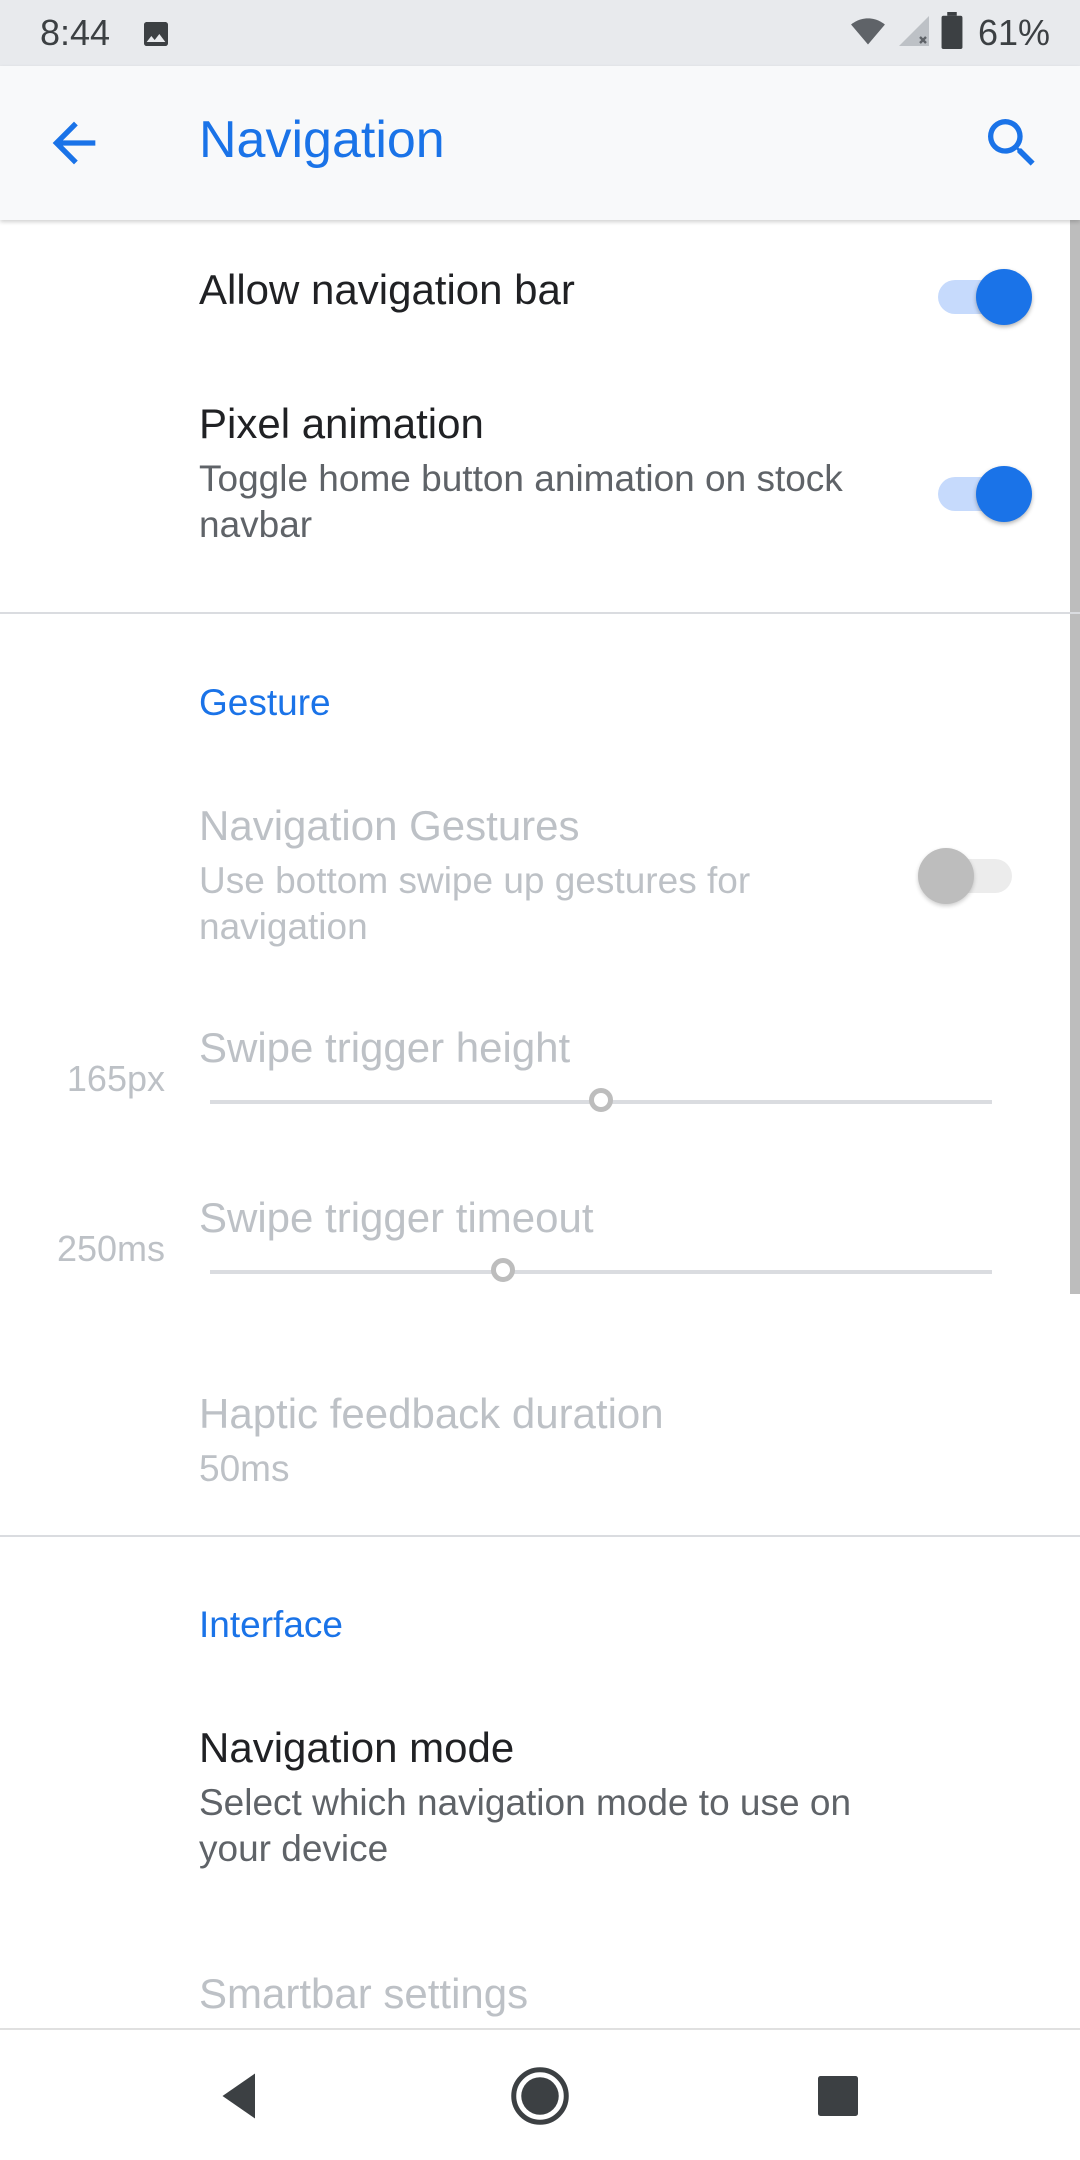 The width and height of the screenshot is (1080, 2160). I want to click on swipe-height-row: 165px Swipe trigger height, so click(540, 1085).